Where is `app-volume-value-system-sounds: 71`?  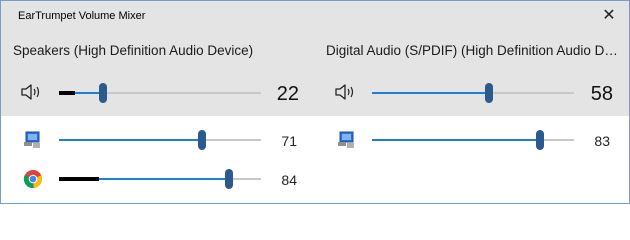
app-volume-value-system-sounds: 71 is located at coordinates (289, 141).